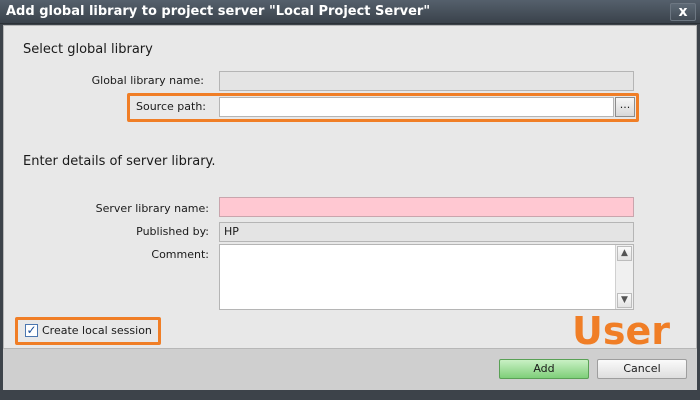 This screenshot has height=400, width=700. I want to click on create-local-session-label: Create local session, so click(97, 330).